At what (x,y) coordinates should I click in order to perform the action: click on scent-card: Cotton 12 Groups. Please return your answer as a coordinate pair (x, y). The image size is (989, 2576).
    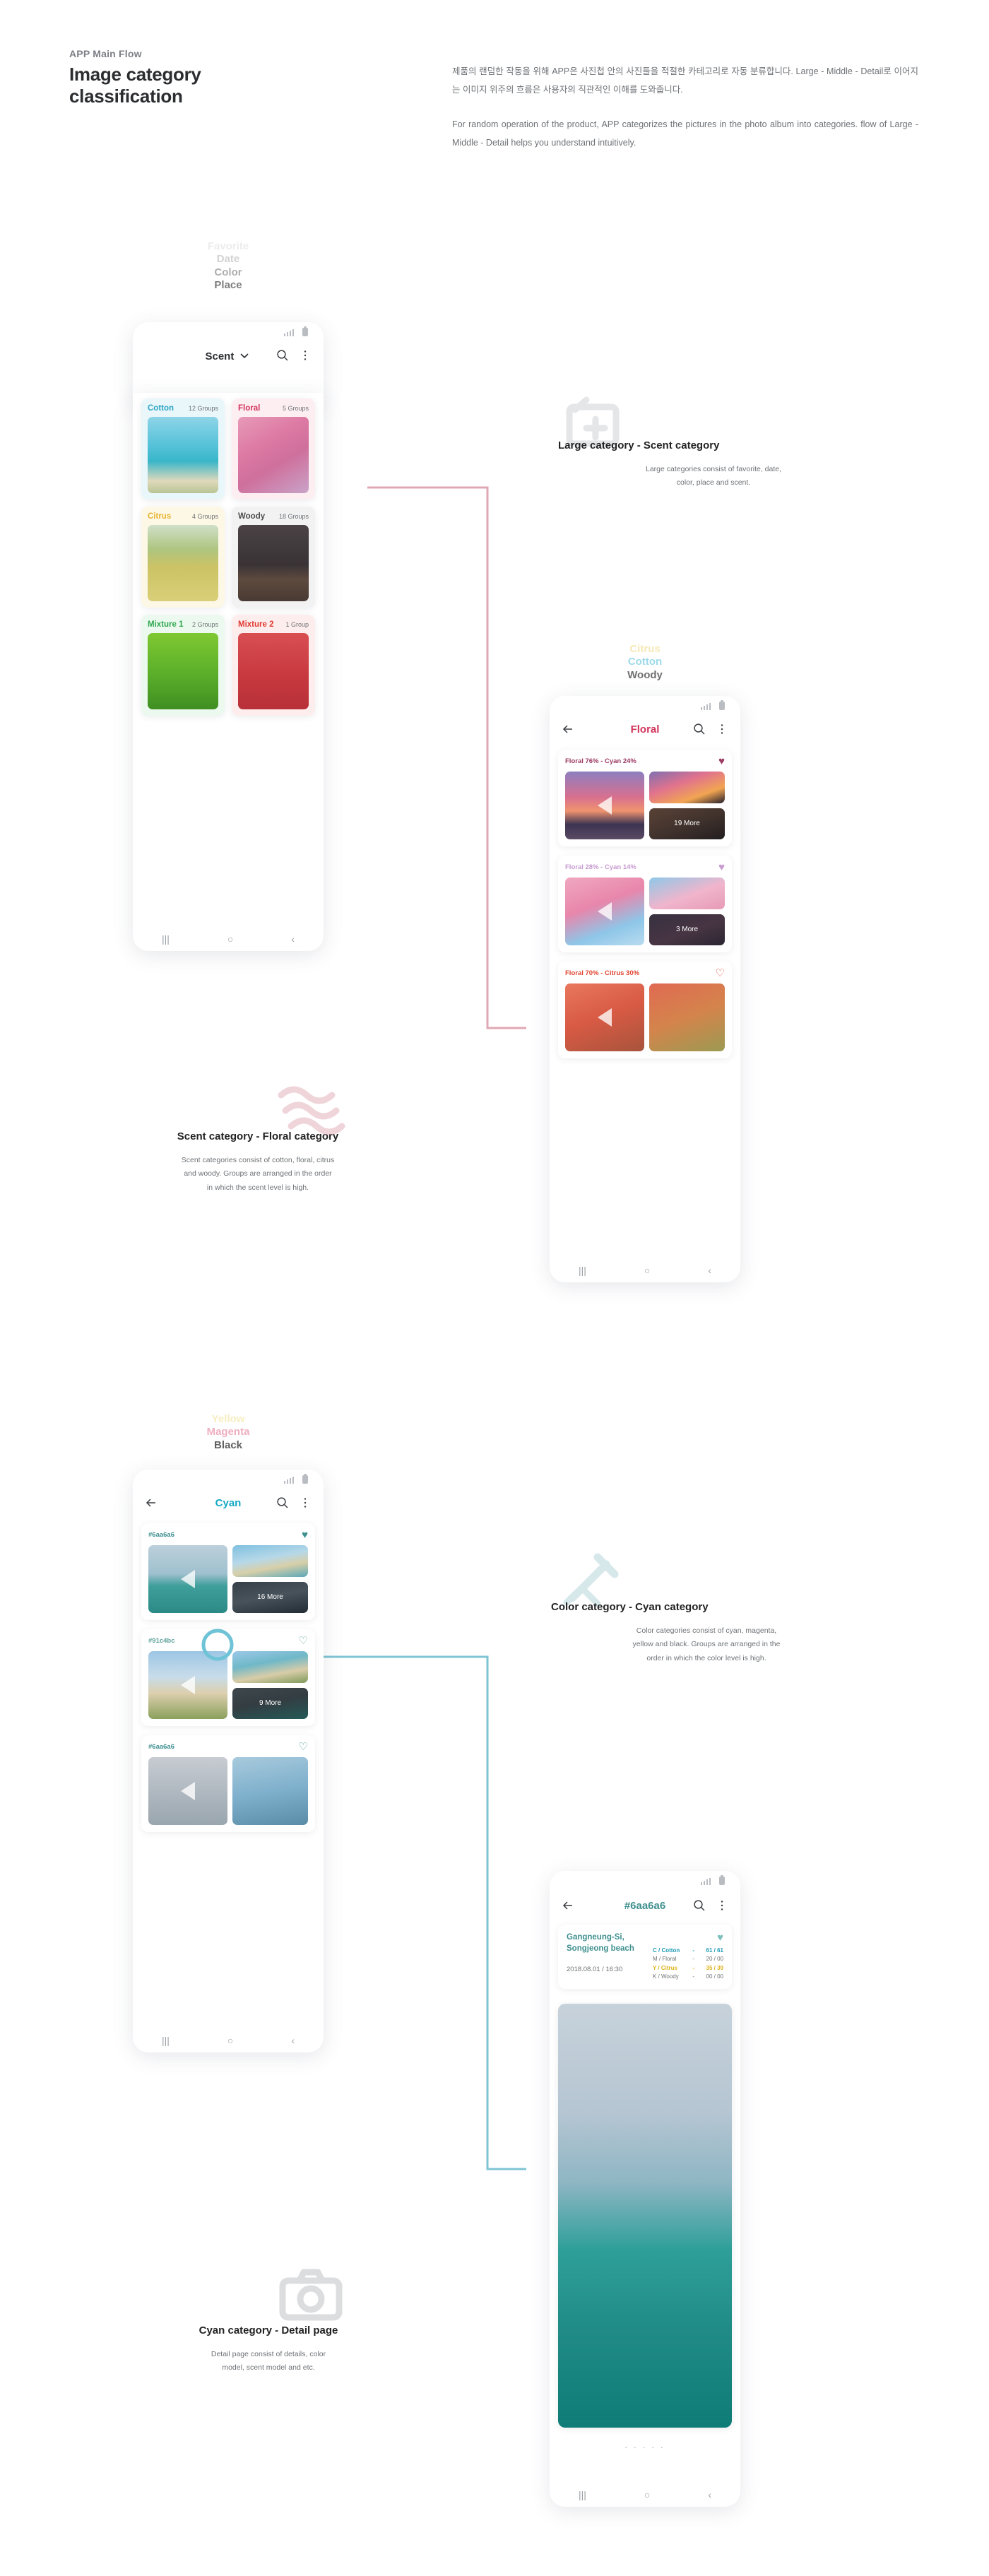
    Looking at the image, I should click on (183, 449).